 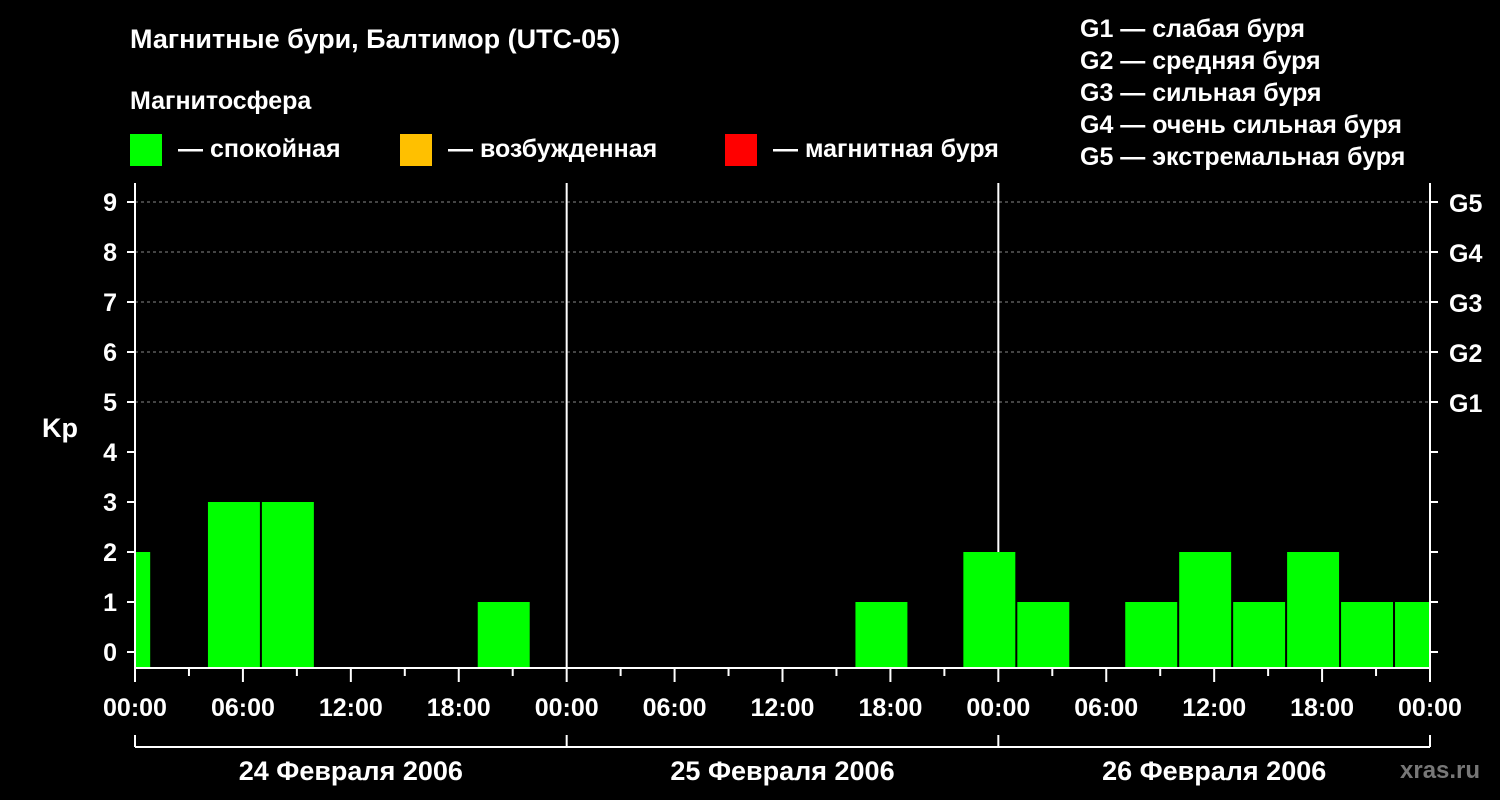 What do you see at coordinates (110, 253) in the screenshot?
I see `y-tick-label: 8` at bounding box center [110, 253].